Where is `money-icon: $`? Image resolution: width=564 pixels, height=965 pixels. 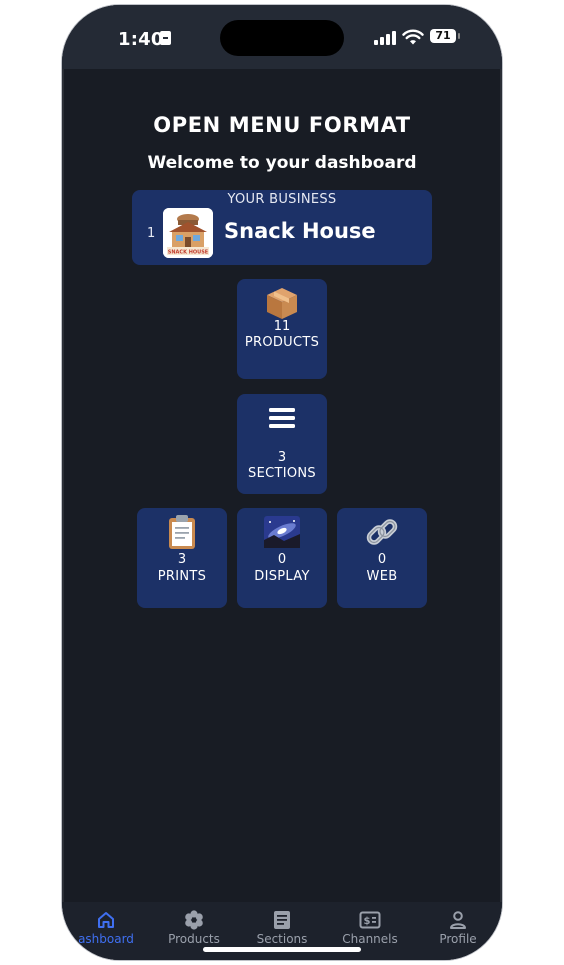 money-icon: $ is located at coordinates (370, 920).